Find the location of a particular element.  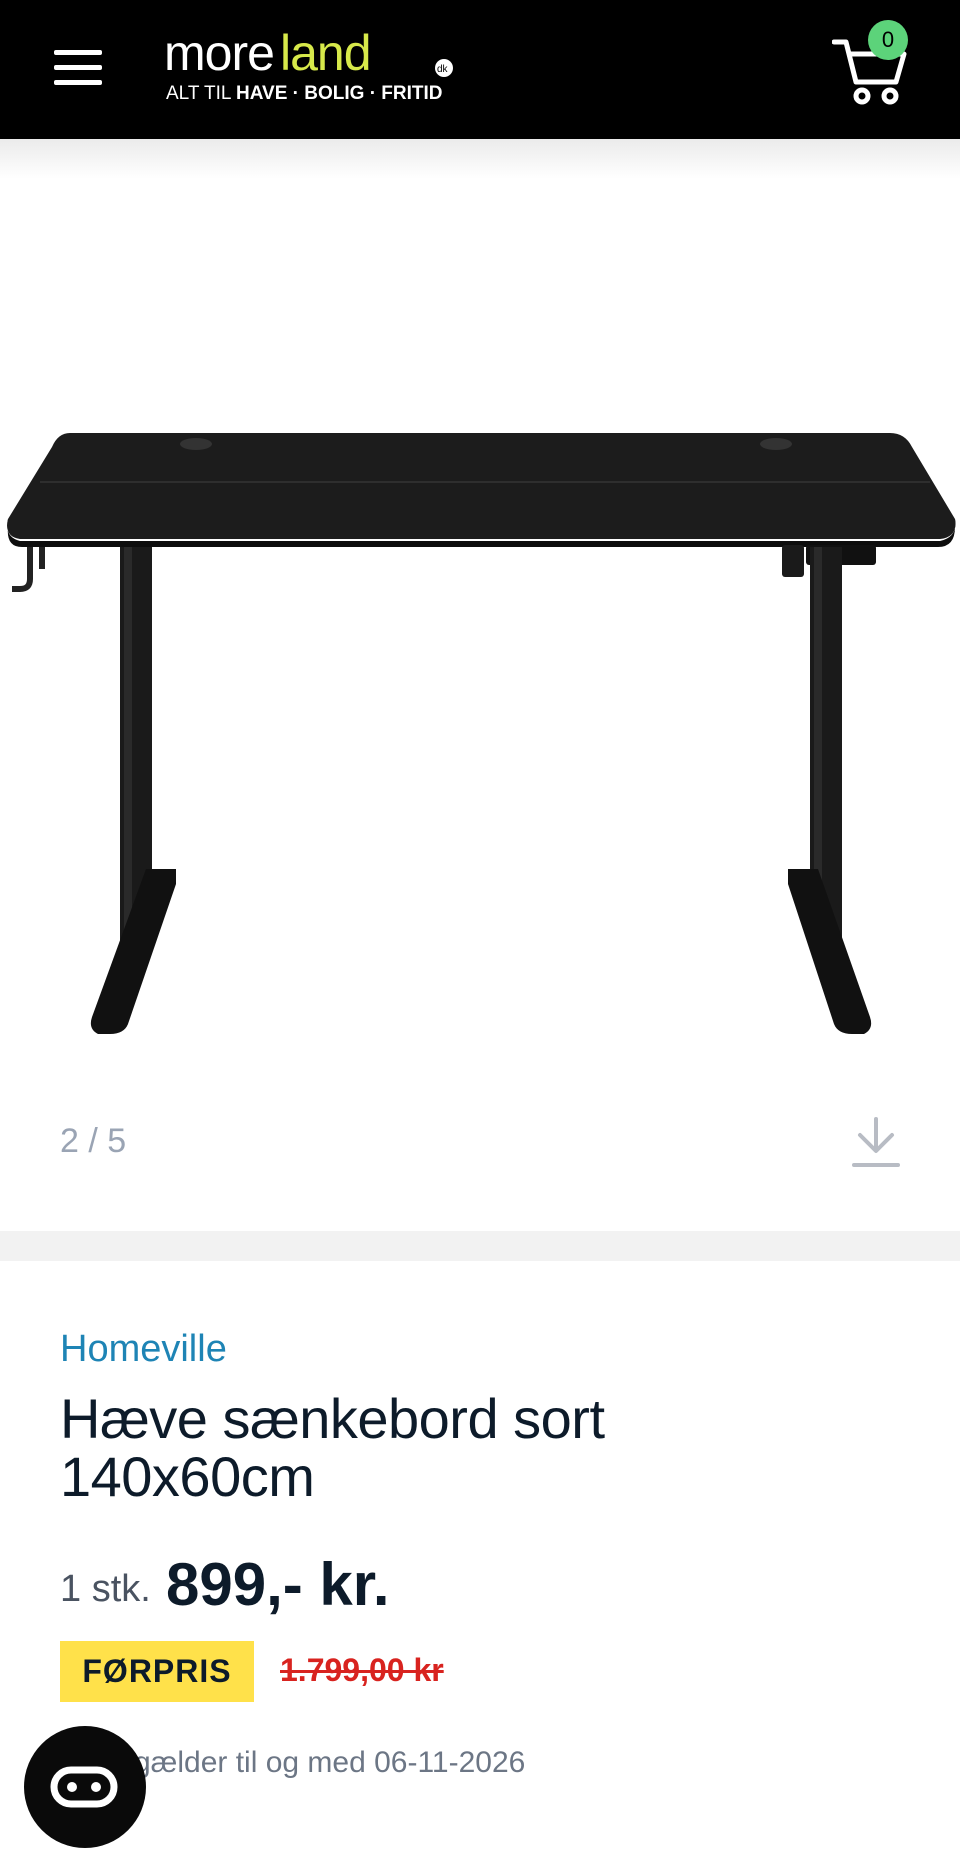

download-button is located at coordinates (876, 1143).